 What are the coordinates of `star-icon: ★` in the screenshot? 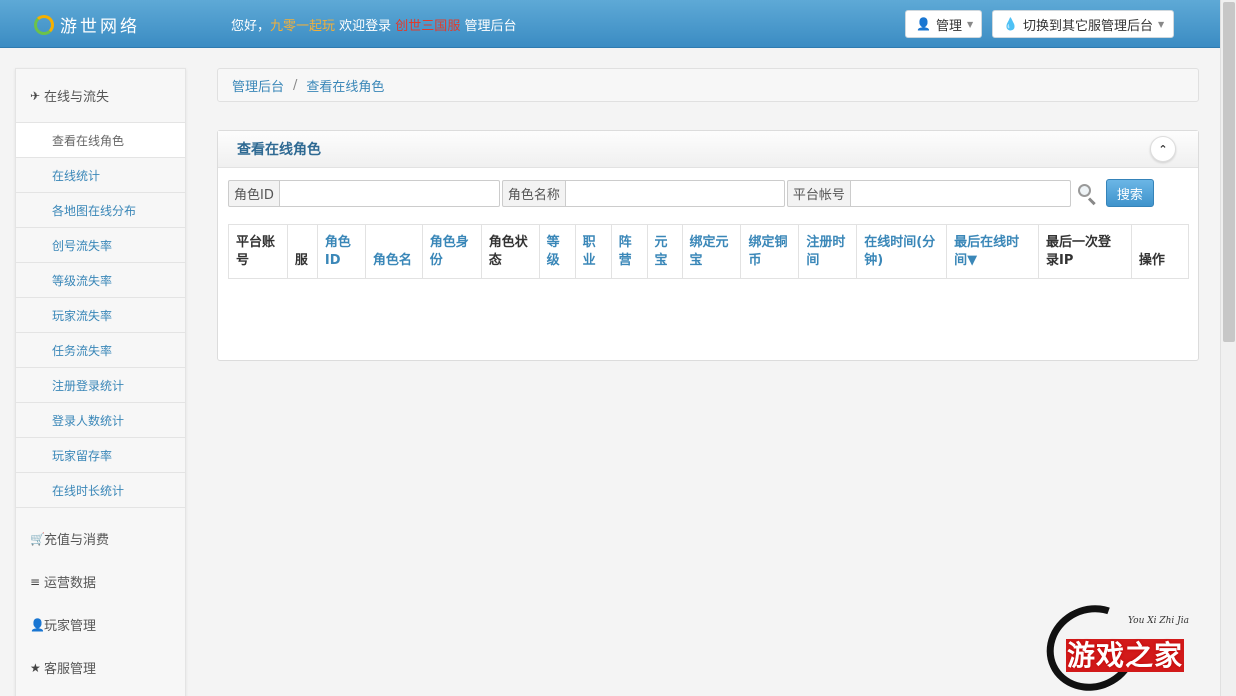 It's located at (35, 667).